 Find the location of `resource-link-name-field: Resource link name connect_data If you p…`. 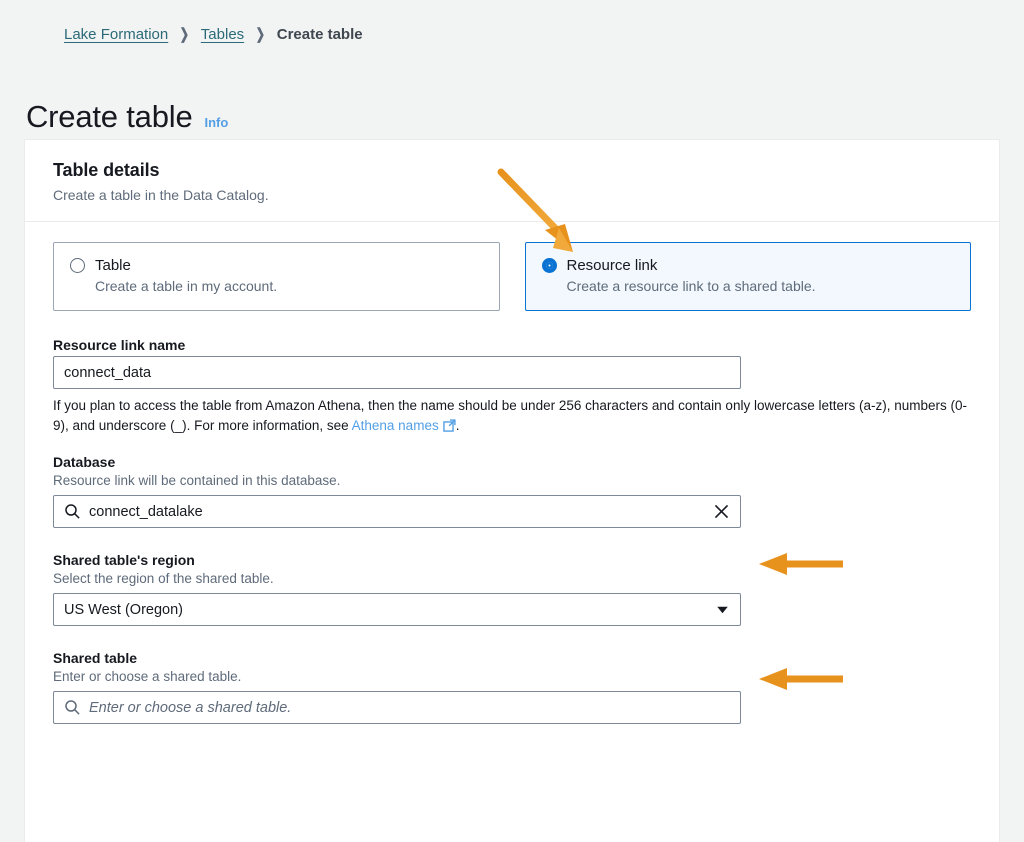

resource-link-name-field: Resource link name connect_data If you p… is located at coordinates (512, 386).